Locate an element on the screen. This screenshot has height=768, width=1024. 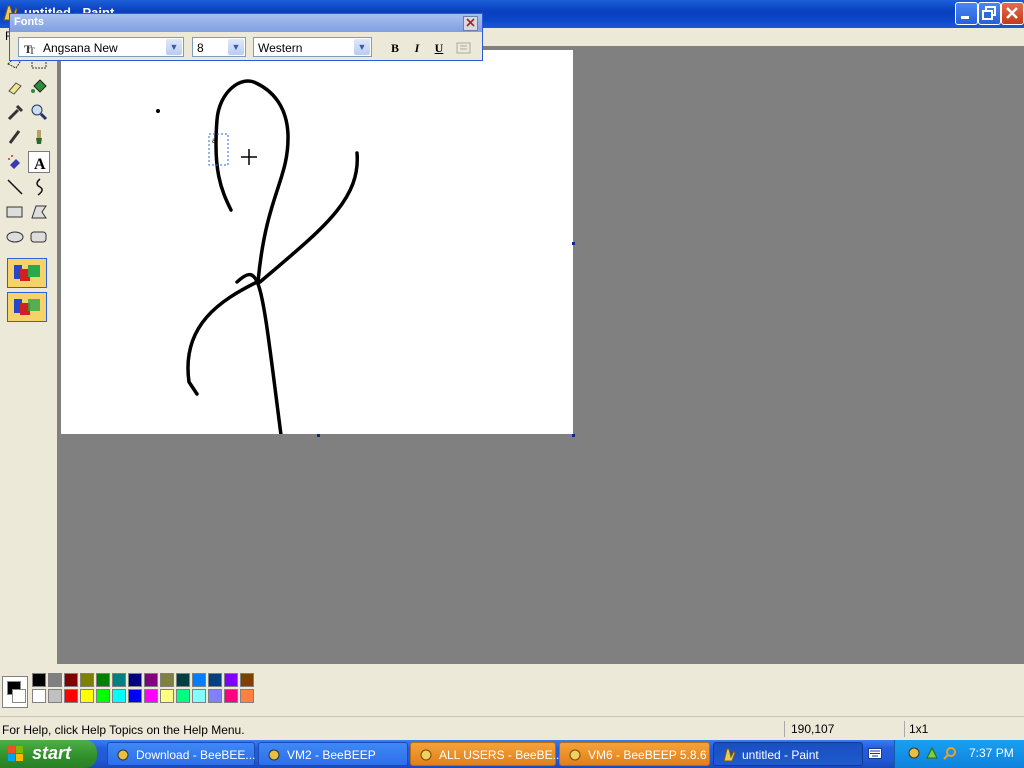
restore-button is located at coordinates (989, 13).